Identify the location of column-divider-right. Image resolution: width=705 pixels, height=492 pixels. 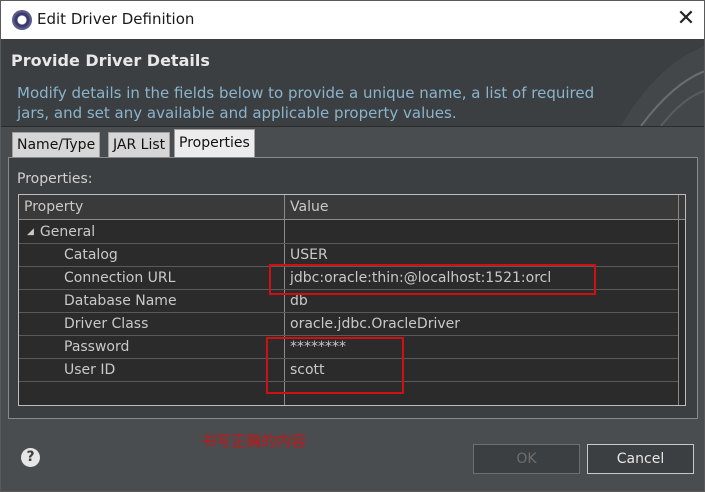
(678, 300).